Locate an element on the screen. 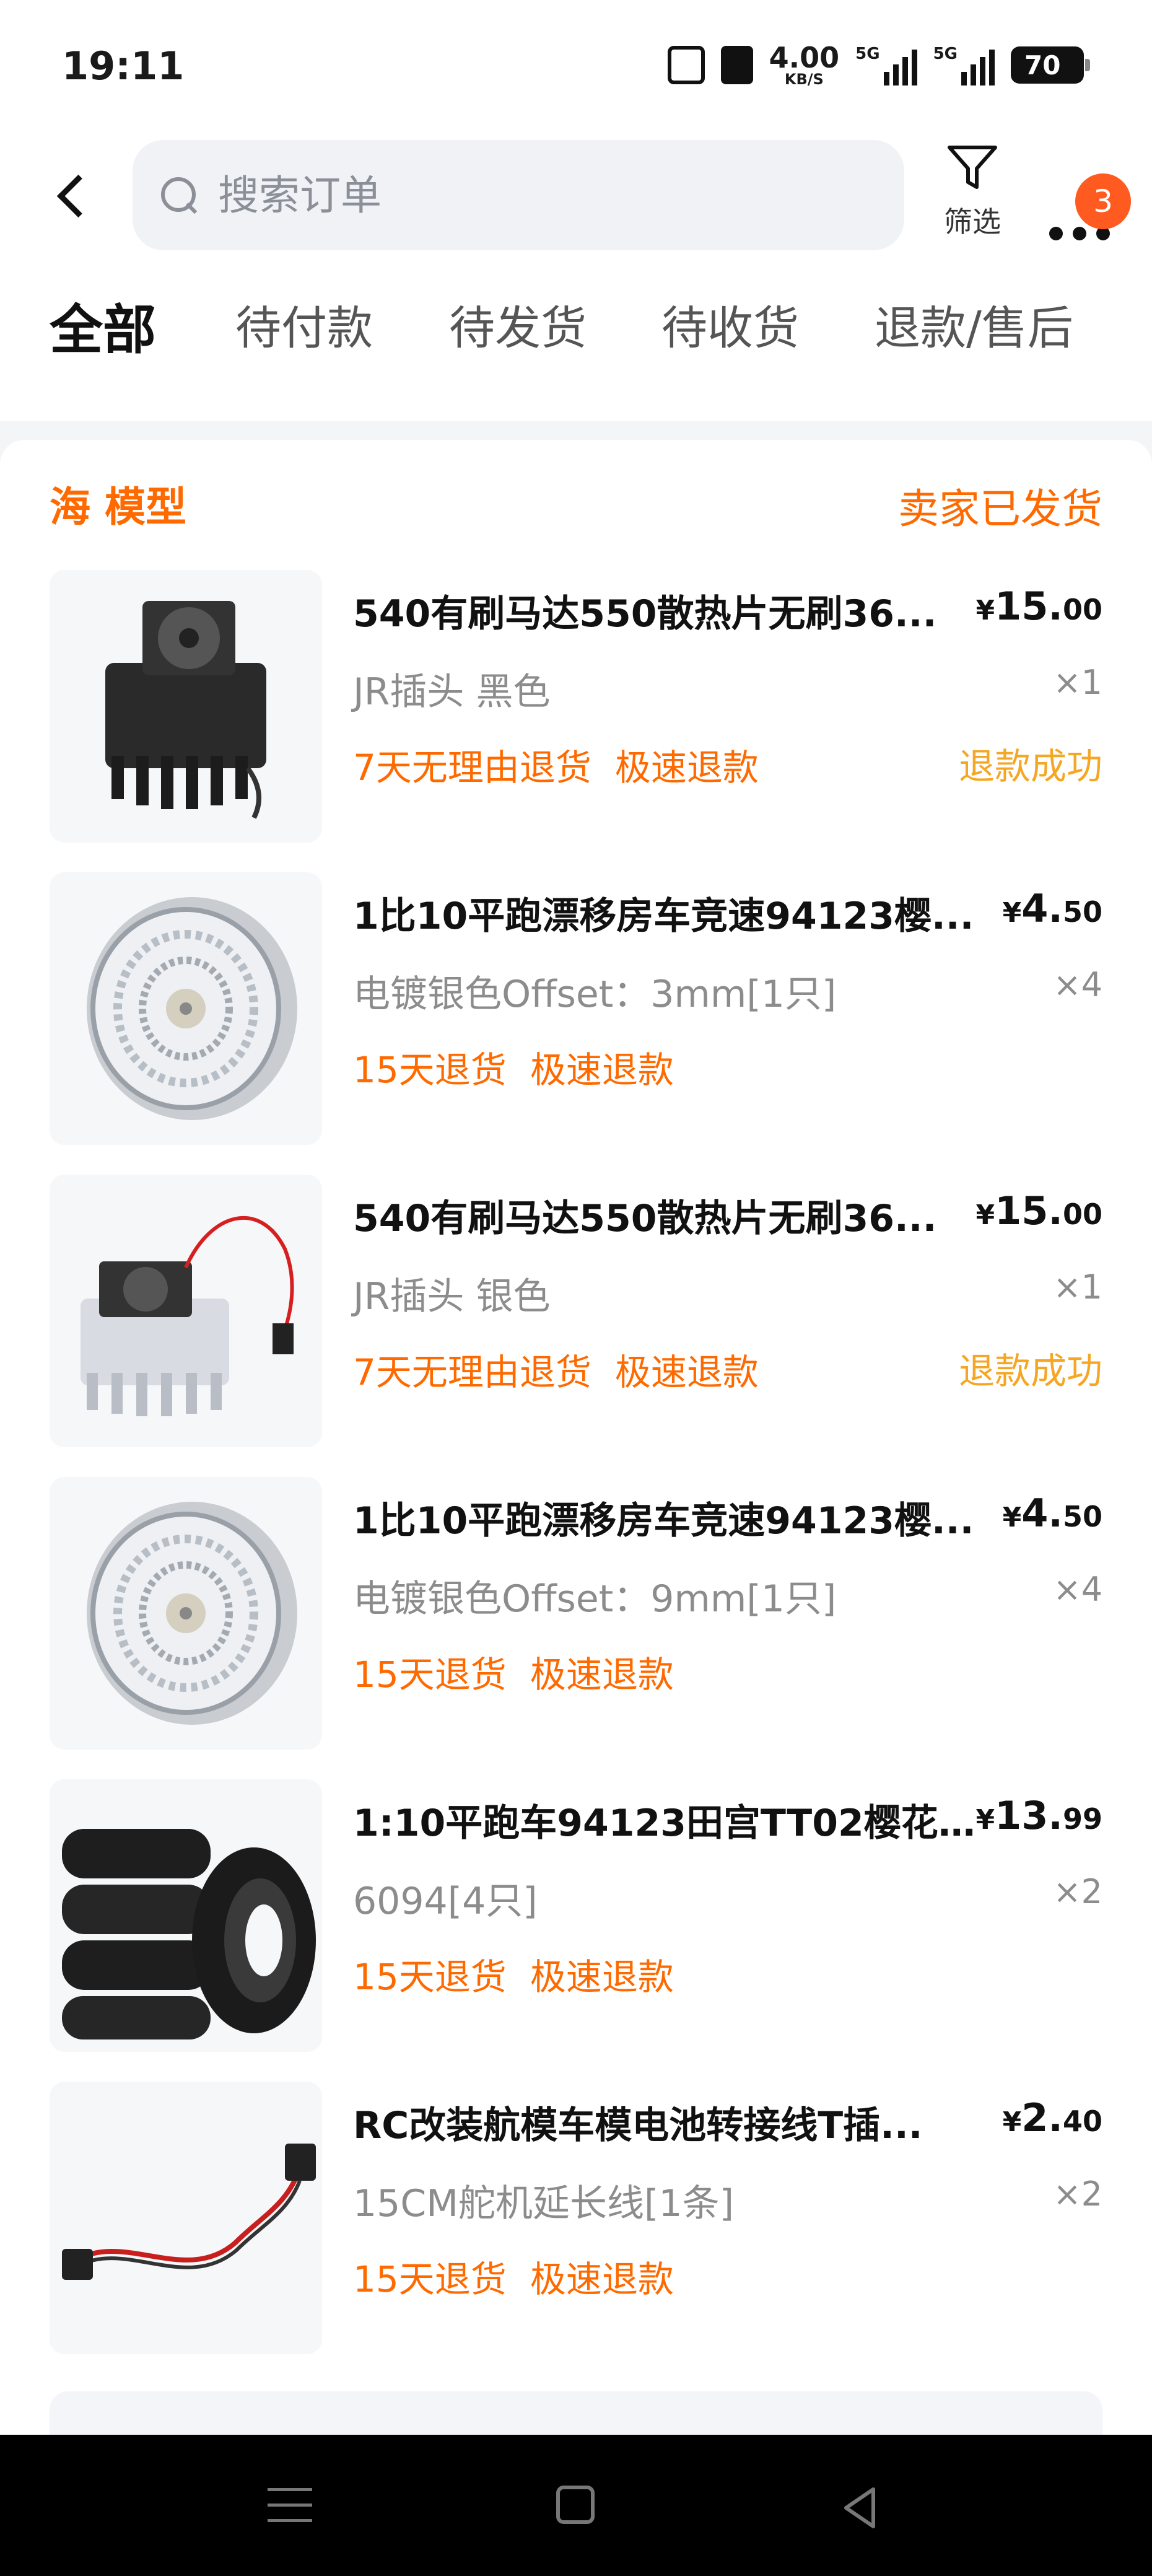 The height and width of the screenshot is (2576, 1152). filter-icon is located at coordinates (972, 167).